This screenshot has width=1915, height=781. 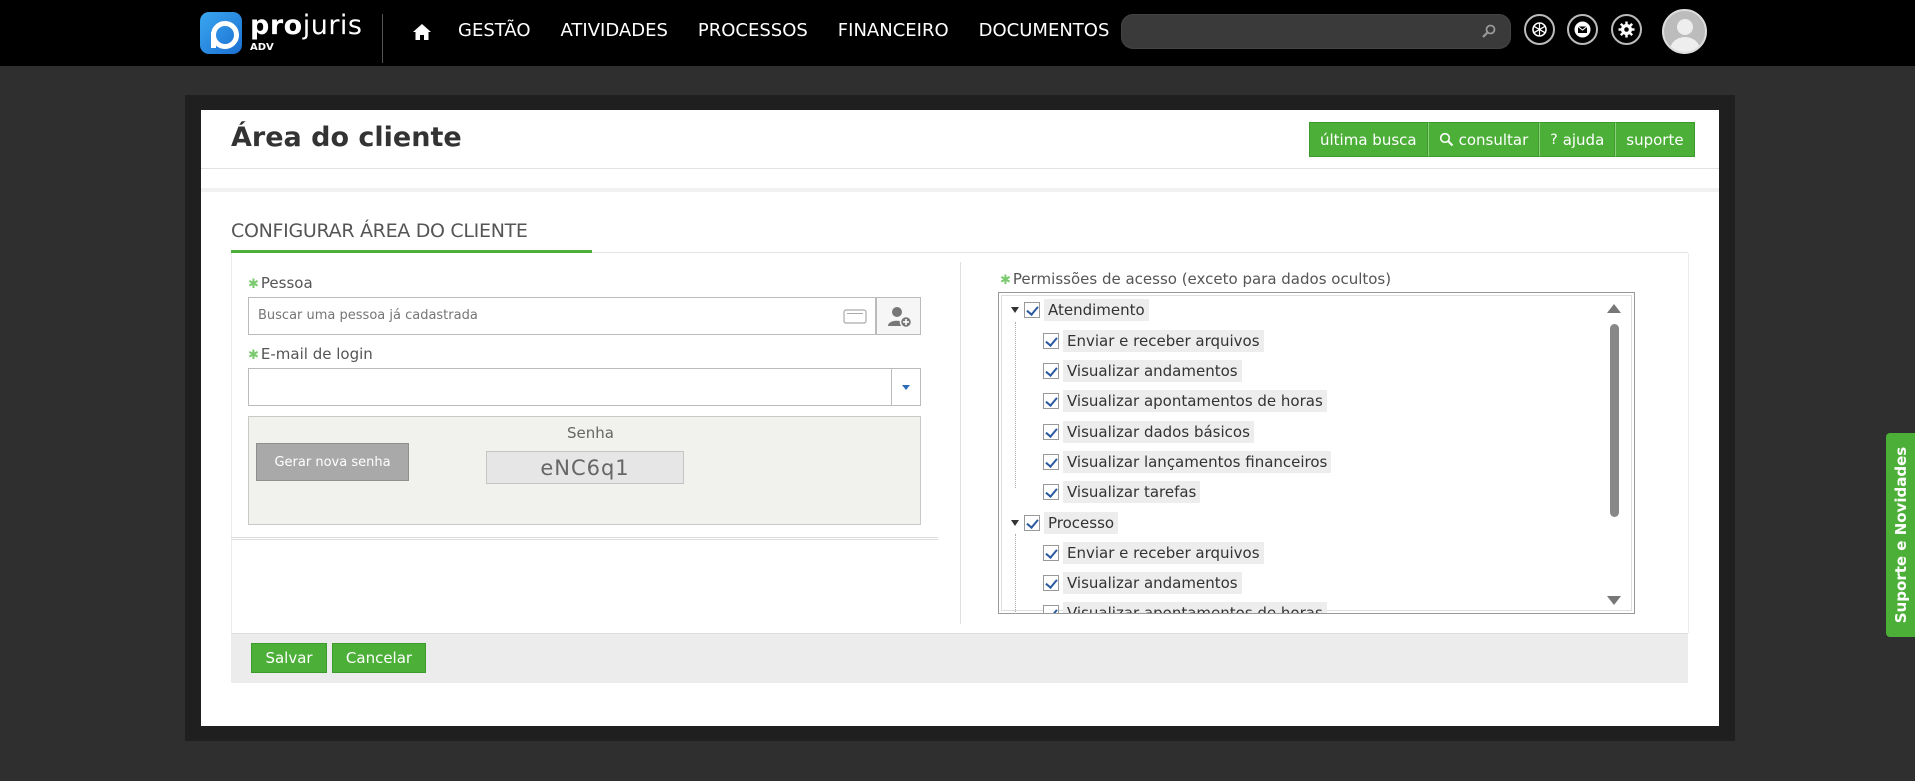 I want to click on add-person-button, so click(x=898, y=316).